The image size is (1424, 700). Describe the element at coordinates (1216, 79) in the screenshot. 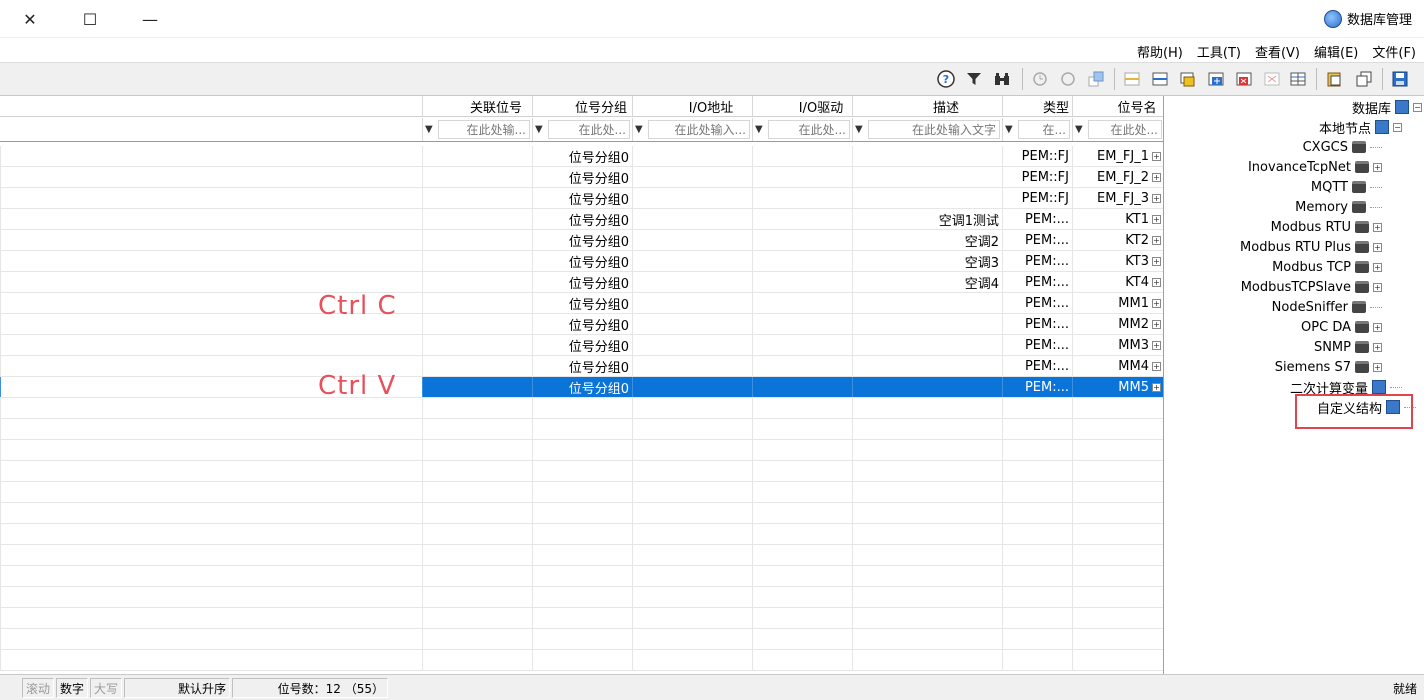

I see `add-icon` at that location.